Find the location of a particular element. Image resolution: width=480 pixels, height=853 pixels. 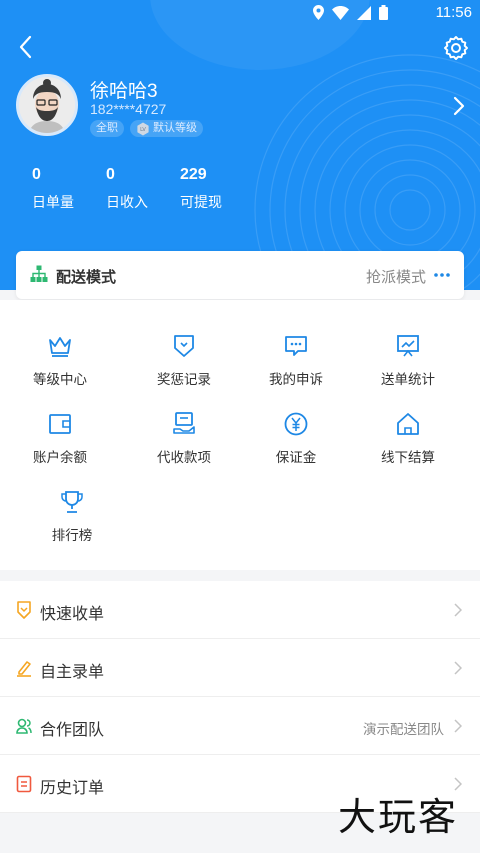

level-hexagon-icon: LV is located at coordinates (143, 128).